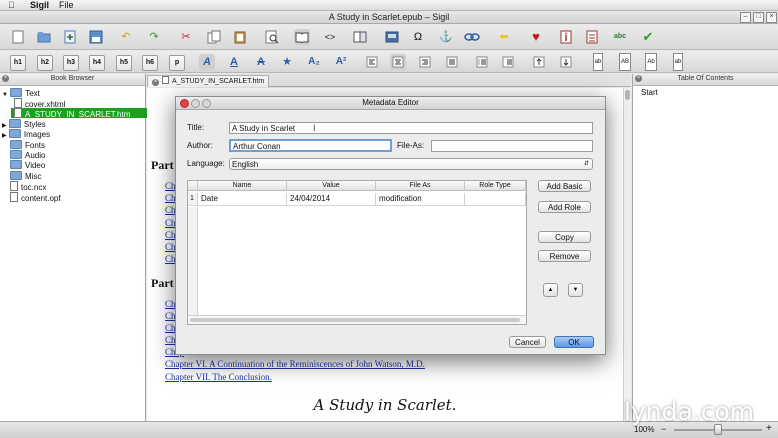 The height and width of the screenshot is (438, 778). Describe the element at coordinates (154, 37) in the screenshot. I see `redo-icon: ↷` at that location.